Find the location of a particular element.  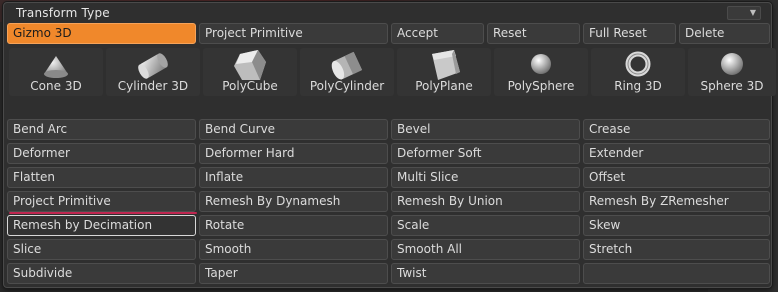

sphere-3d-button: Sphere 3D is located at coordinates (732, 72).